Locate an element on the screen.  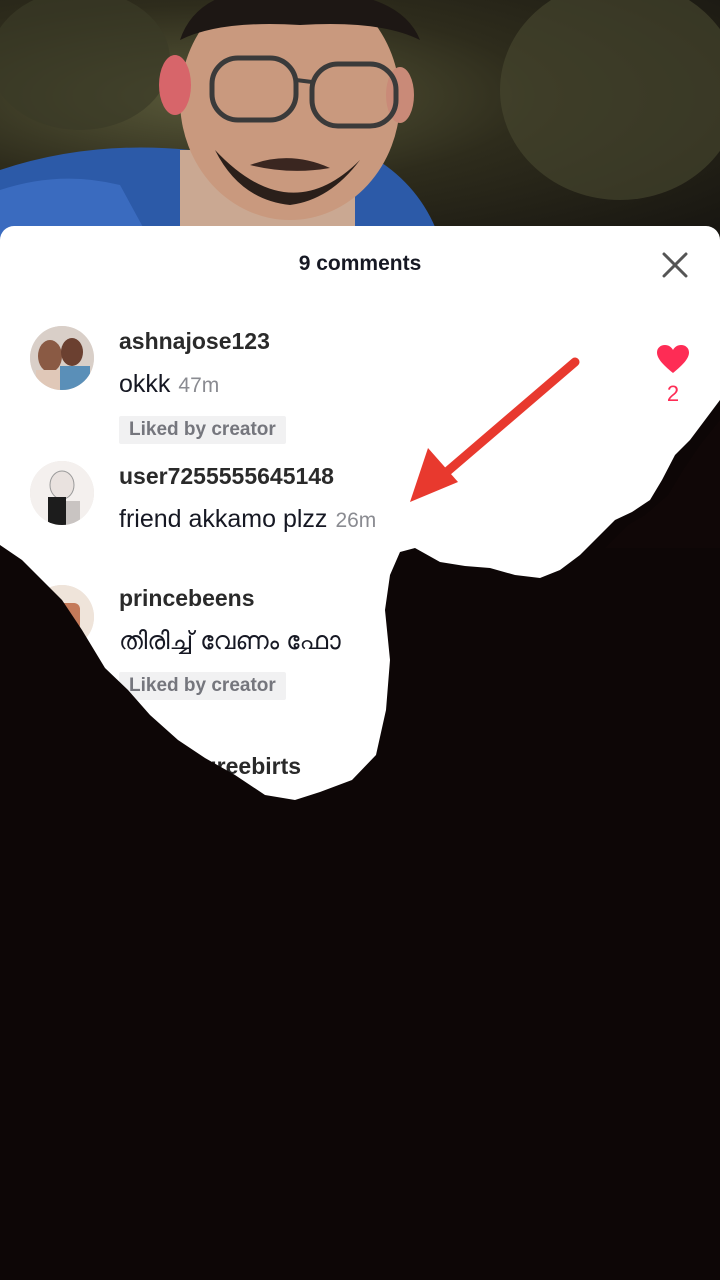
like-button: 2 is located at coordinates (673, 375).